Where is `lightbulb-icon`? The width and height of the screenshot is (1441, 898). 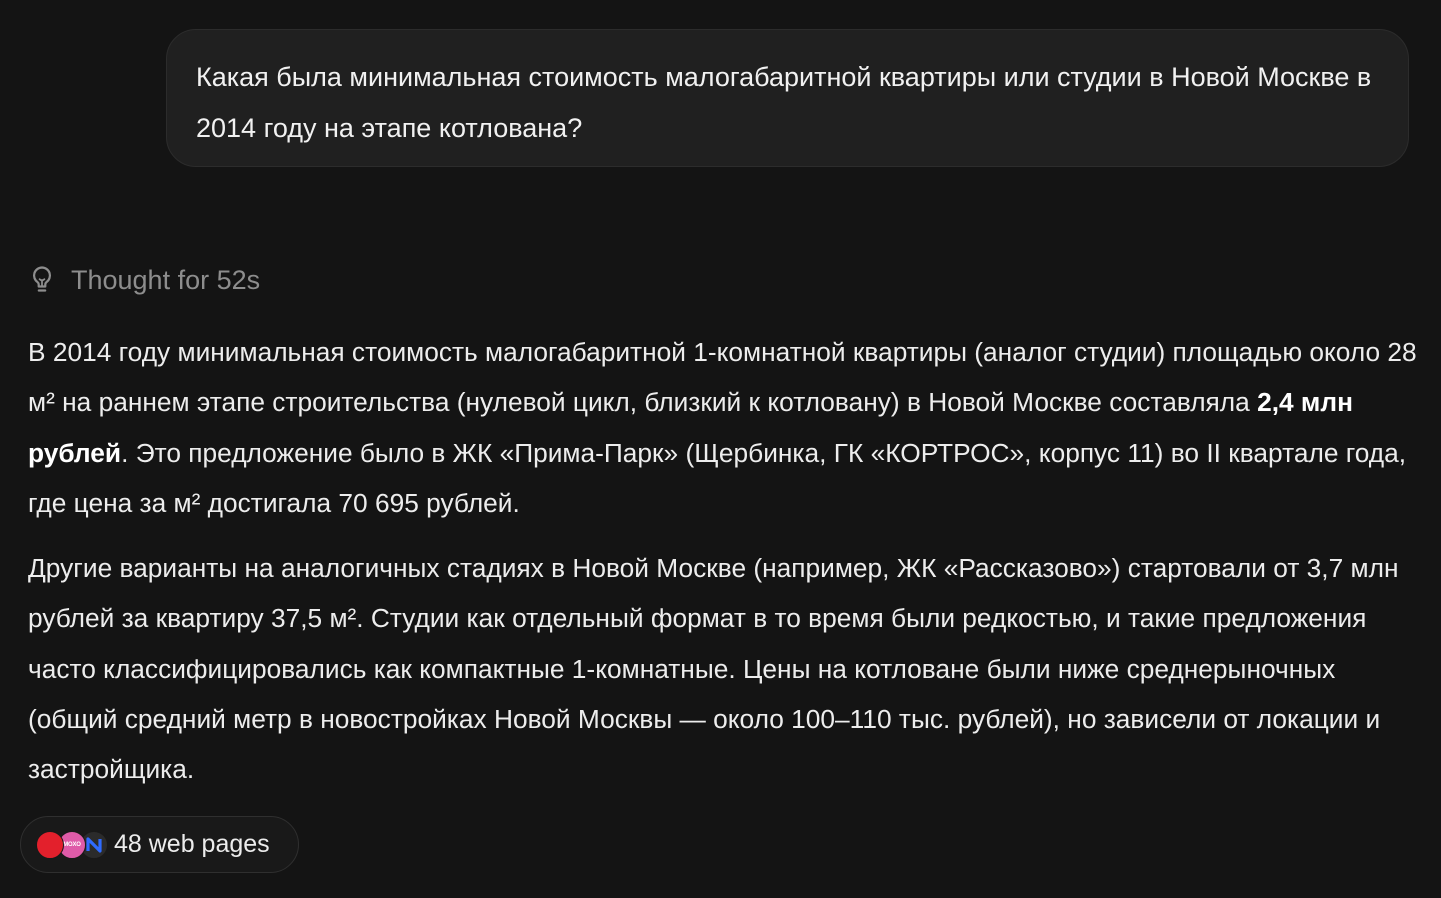
lightbulb-icon is located at coordinates (42, 280).